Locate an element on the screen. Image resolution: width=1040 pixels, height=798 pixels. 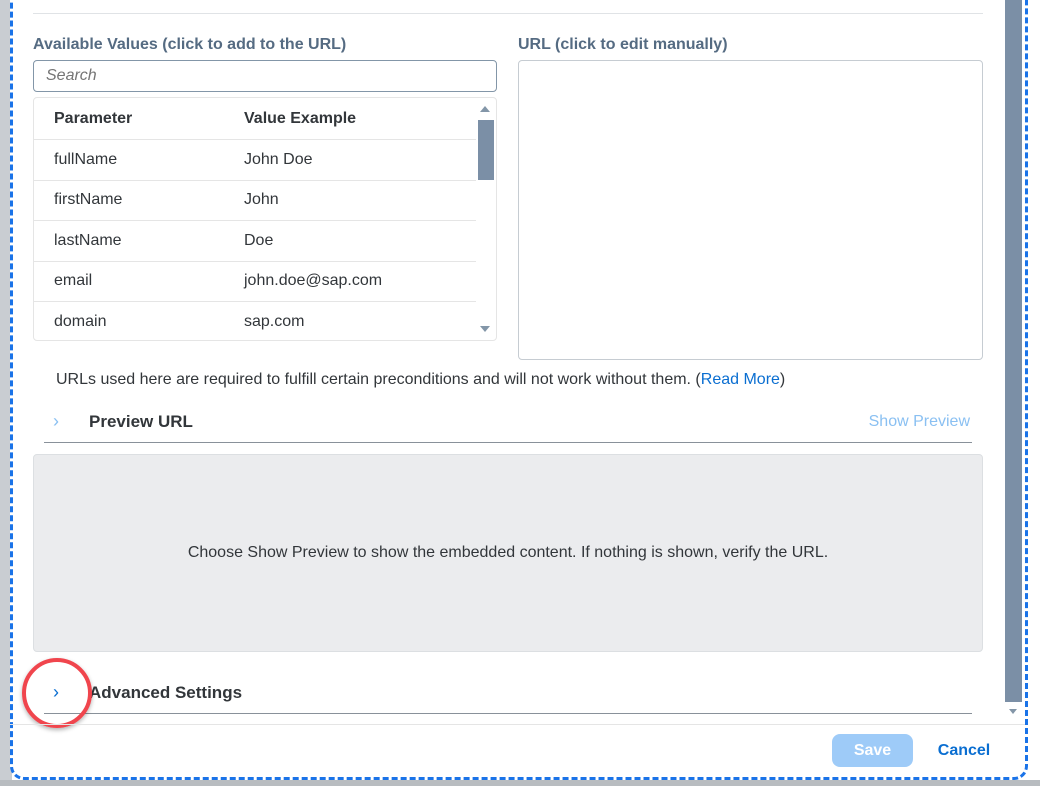
column-header-value: Value Example is located at coordinates (300, 118).